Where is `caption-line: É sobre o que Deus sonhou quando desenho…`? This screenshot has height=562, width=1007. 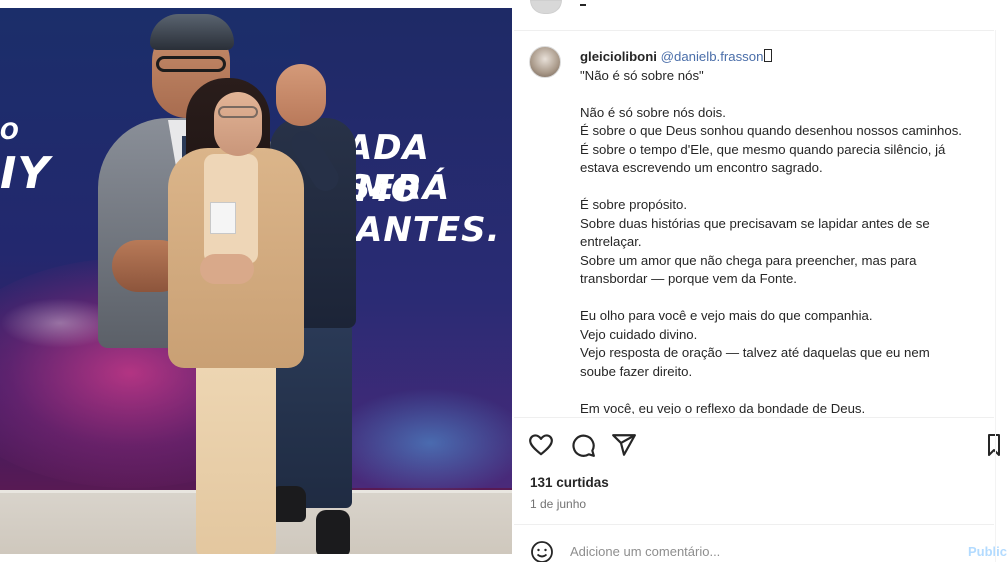 caption-line: É sobre o que Deus sonhou quando desenho… is located at coordinates (771, 130).